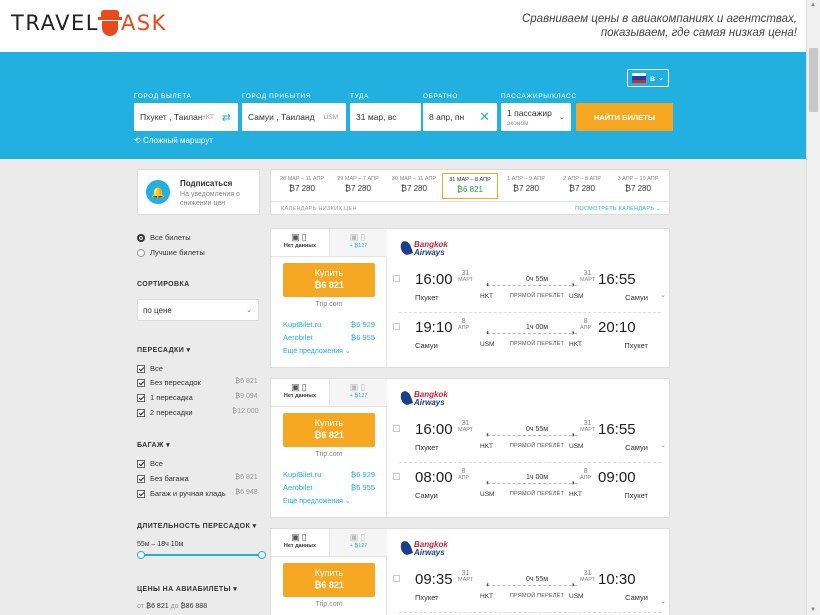 This screenshot has width=820, height=615. What do you see at coordinates (89, 23) in the screenshot?
I see `logo: TRAVEL ASK` at bounding box center [89, 23].